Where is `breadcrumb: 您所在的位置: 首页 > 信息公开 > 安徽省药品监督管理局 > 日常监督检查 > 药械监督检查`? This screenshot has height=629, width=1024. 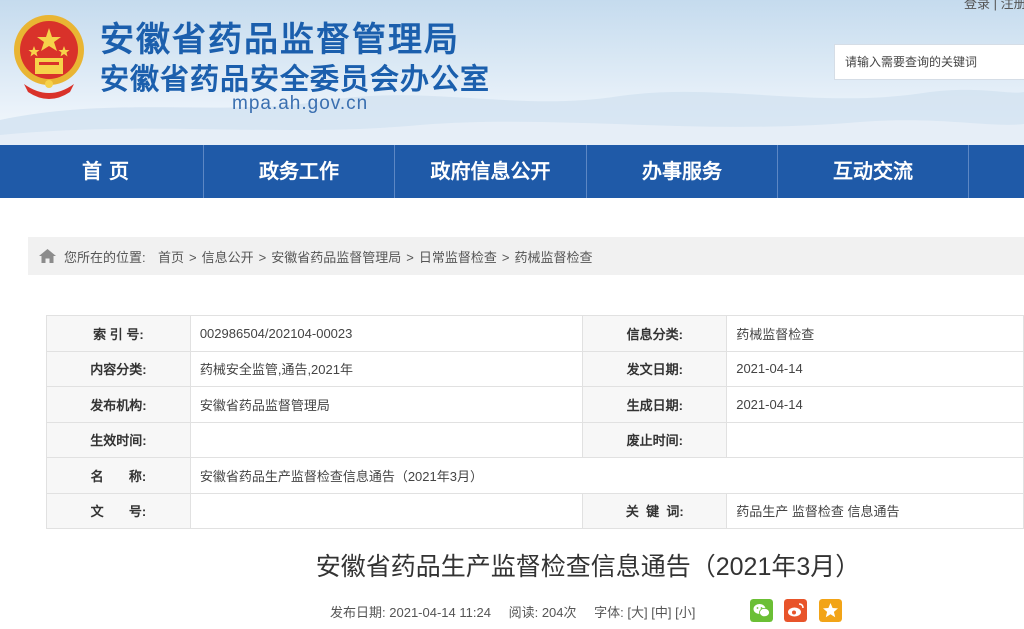
breadcrumb: 您所在的位置: 首页 > 信息公开 > 安徽省药品监督管理局 > 日常监督检查 > 药械监督检查 is located at coordinates (526, 256).